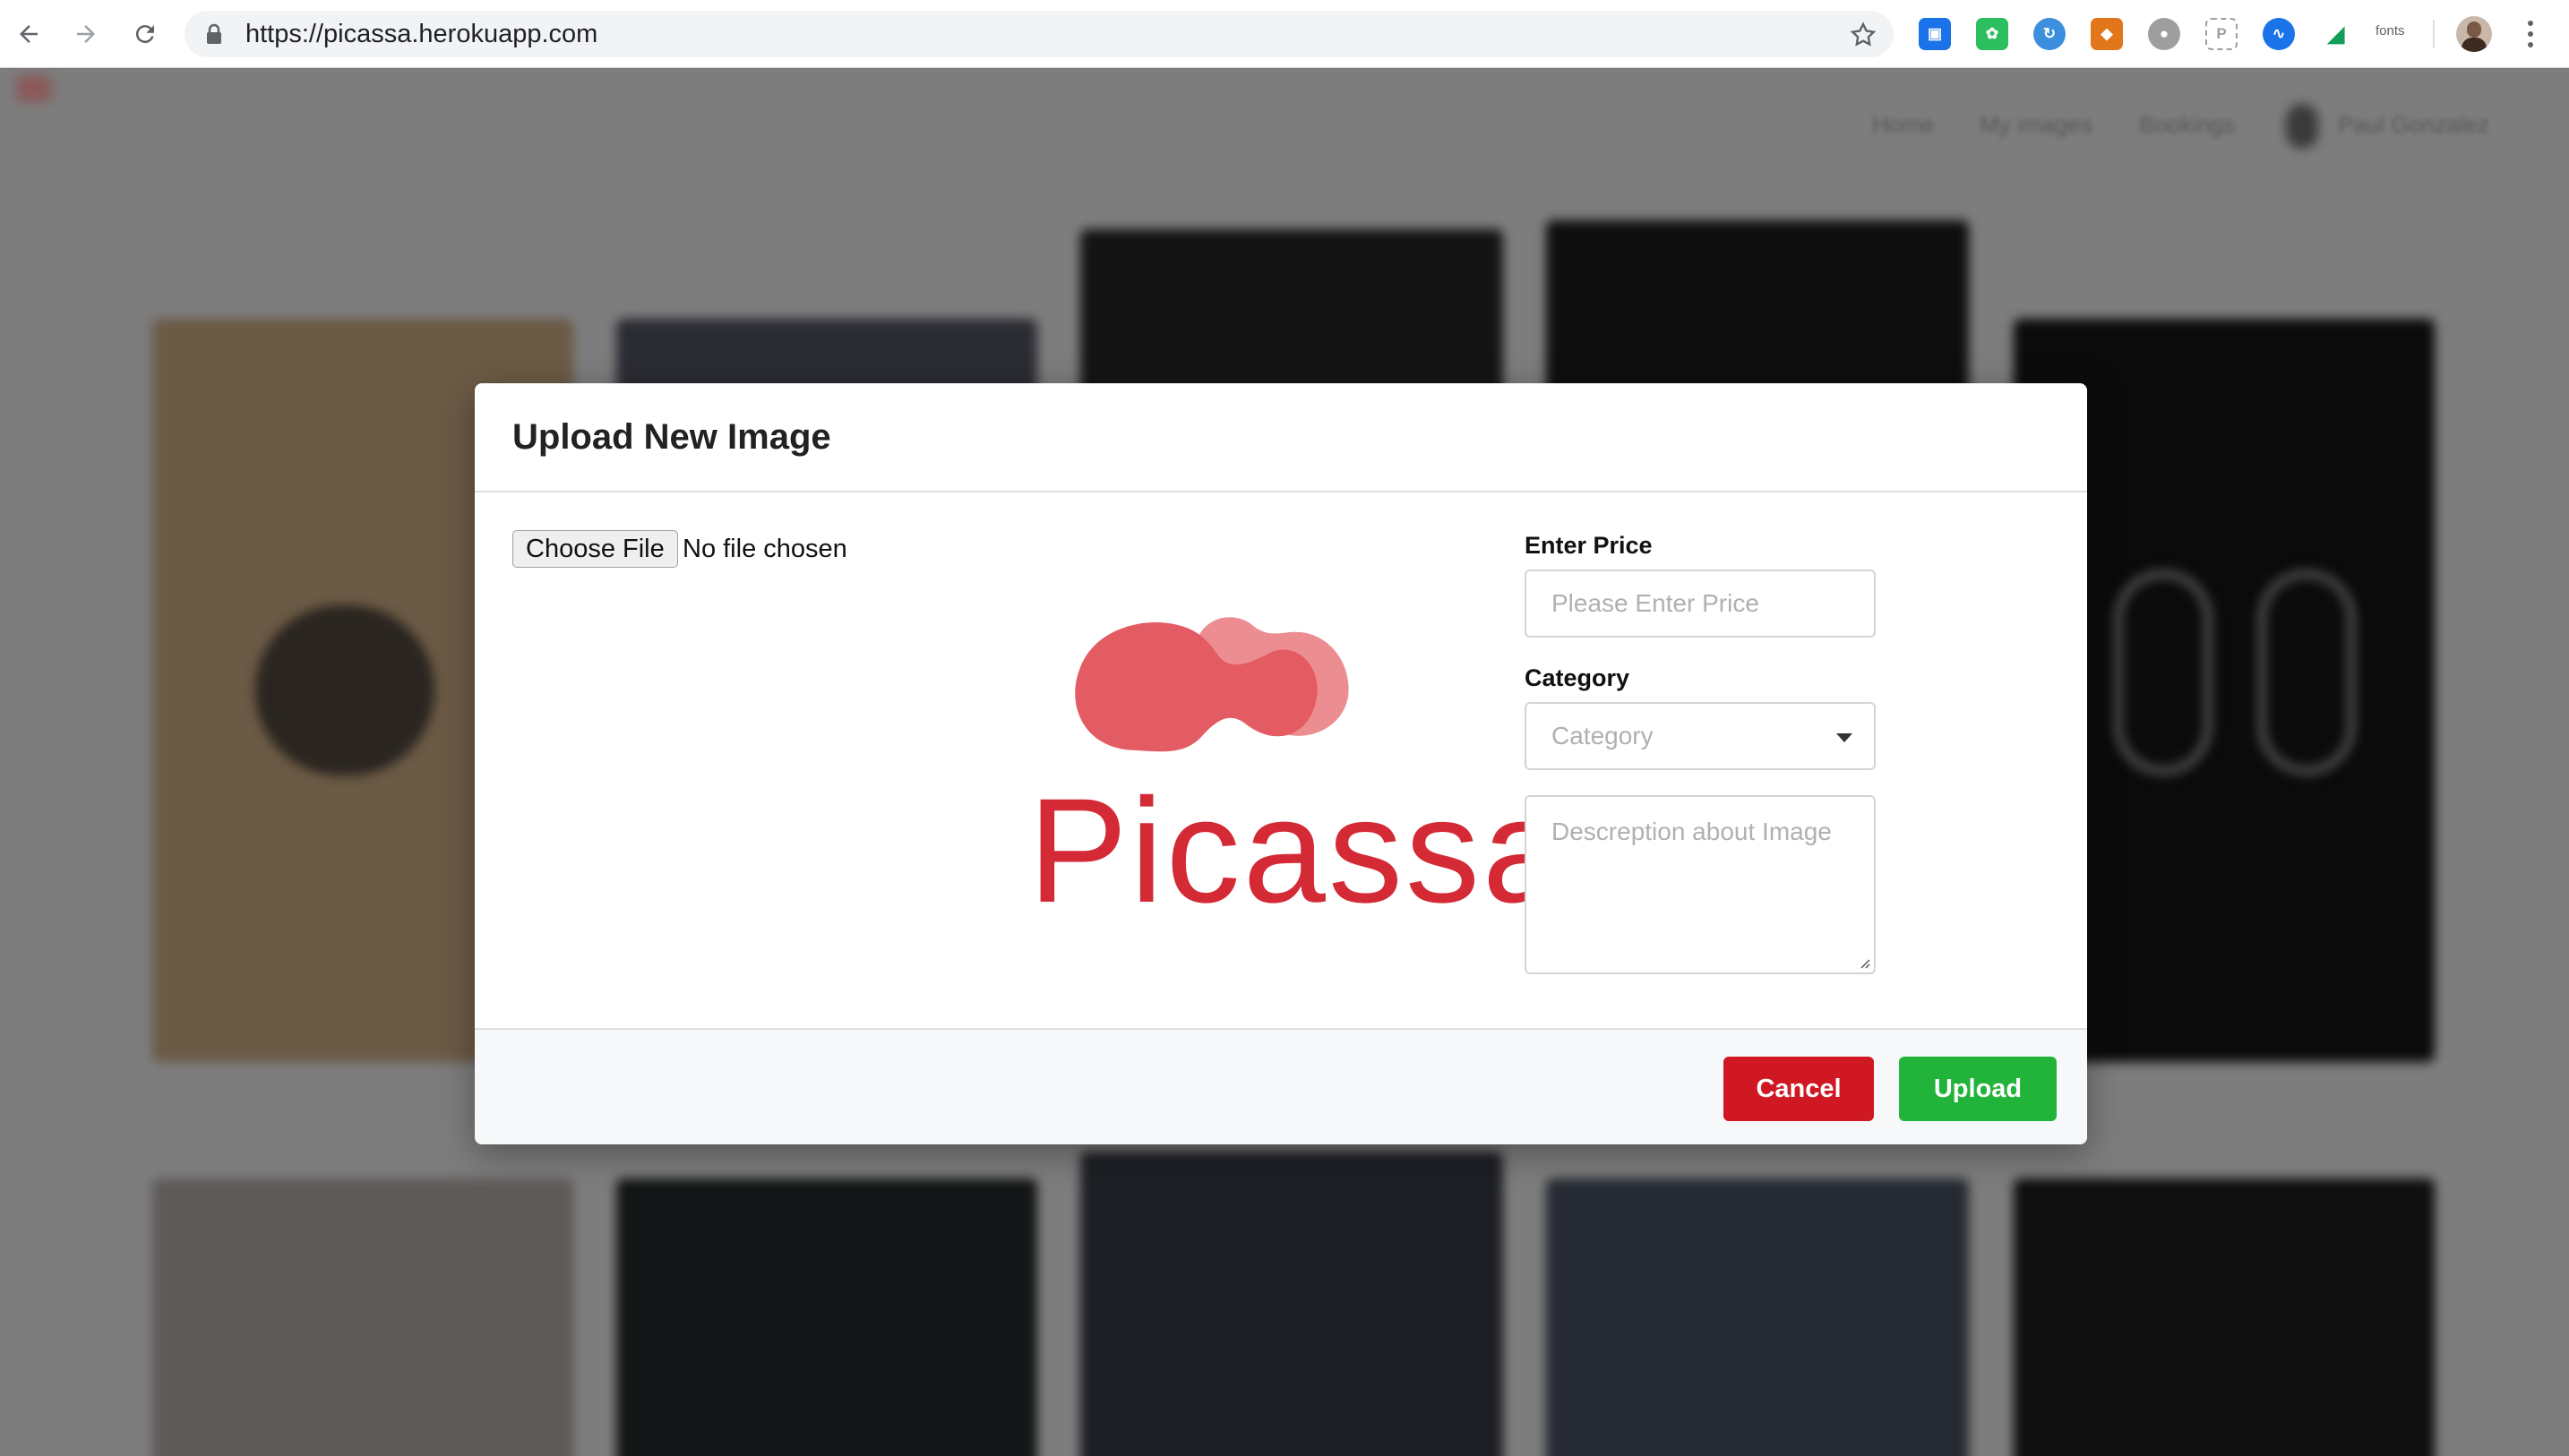 This screenshot has width=2569, height=1456. I want to click on site-logo, so click(34, 88).